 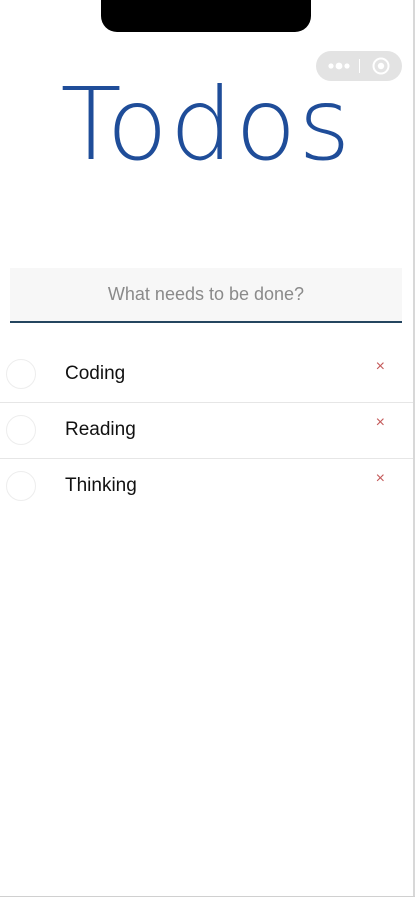 I want to click on todo-item: Coding ×, so click(x=206, y=375).